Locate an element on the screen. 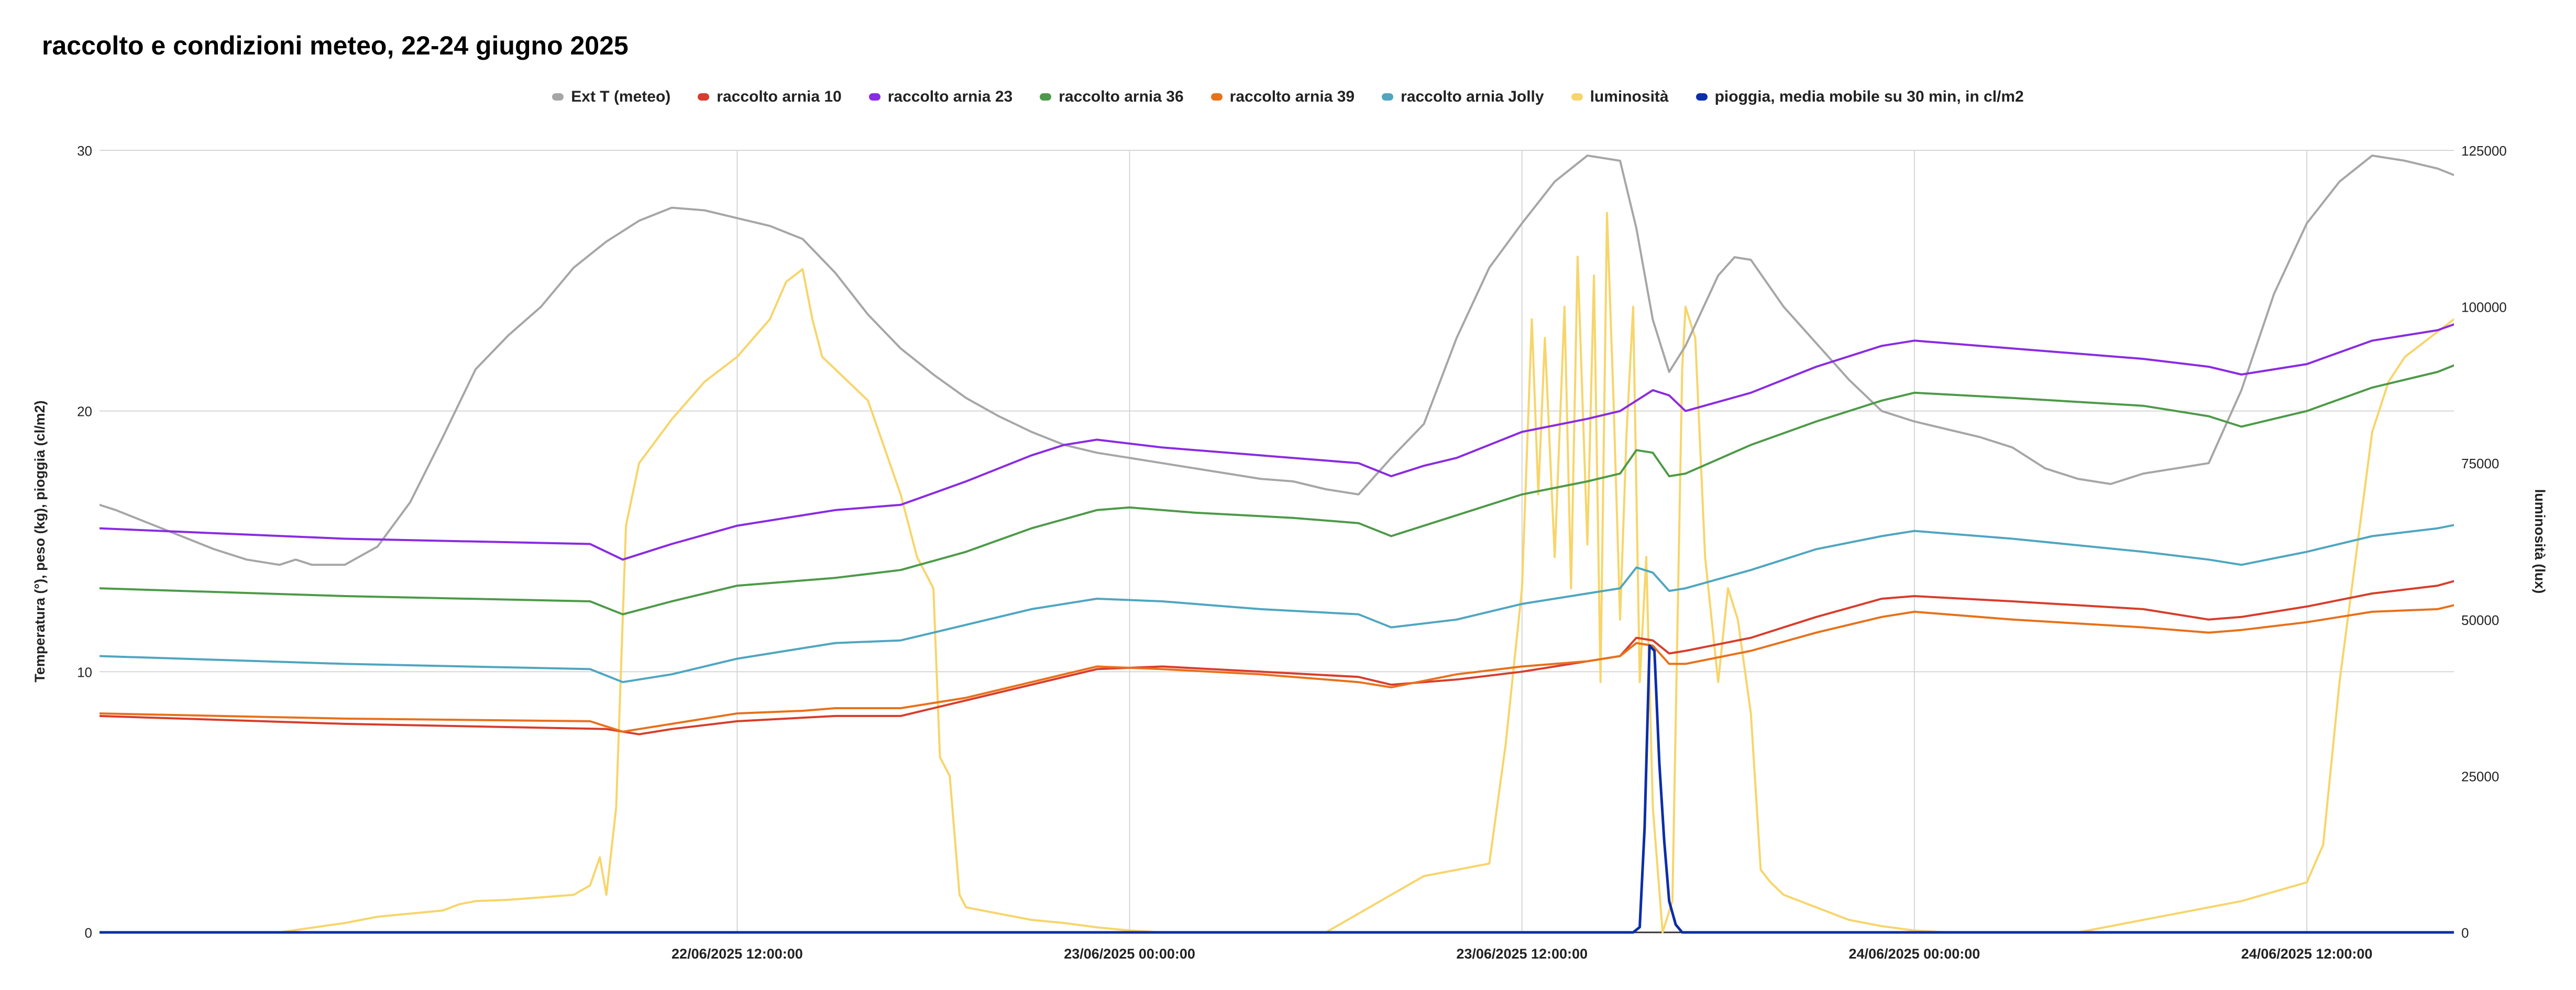  y2-axis-title: luminosità (lux) is located at coordinates (2540, 541).